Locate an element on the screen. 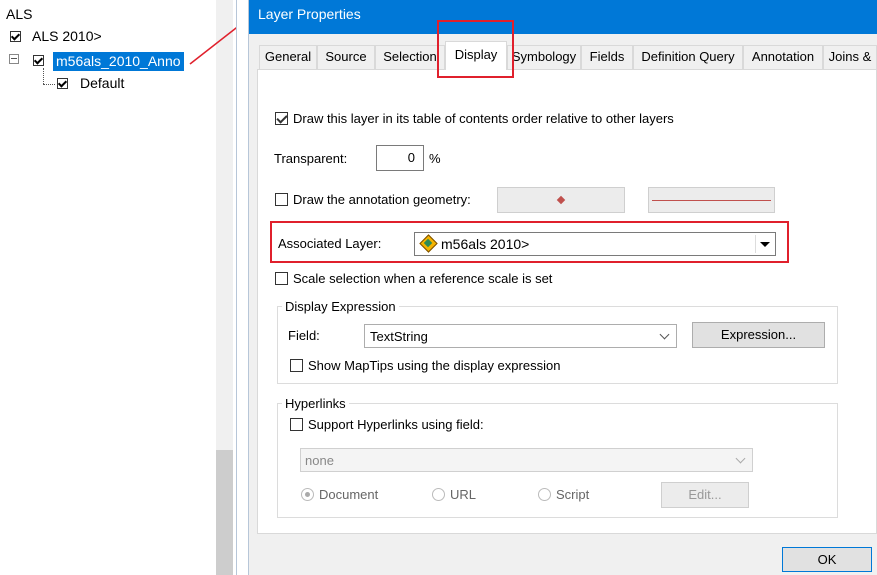  associated-layer-dropdown: m56als 2010> is located at coordinates (595, 244).